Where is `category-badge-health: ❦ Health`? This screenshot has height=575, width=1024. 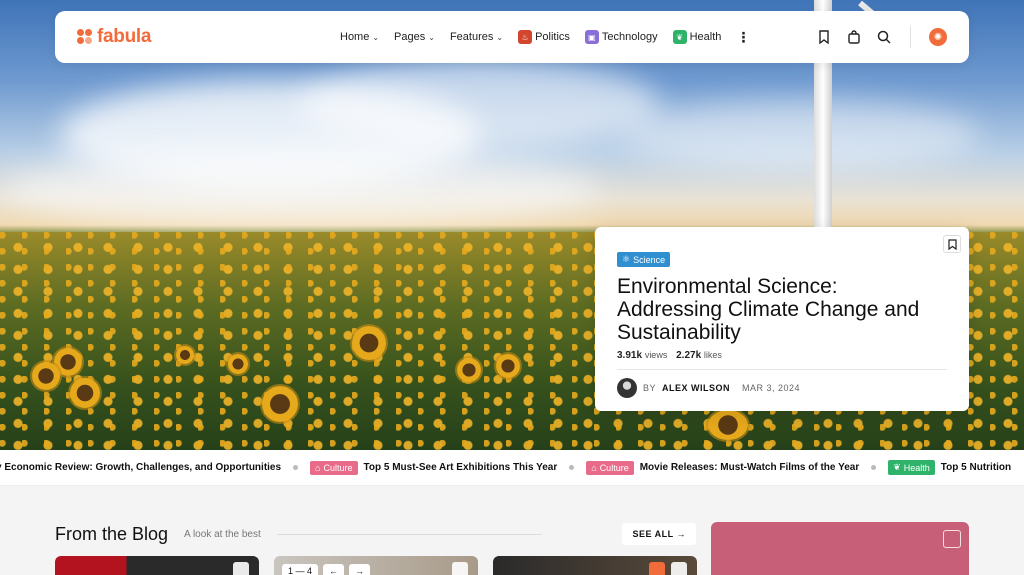
category-badge-health: ❦ Health is located at coordinates (911, 467).